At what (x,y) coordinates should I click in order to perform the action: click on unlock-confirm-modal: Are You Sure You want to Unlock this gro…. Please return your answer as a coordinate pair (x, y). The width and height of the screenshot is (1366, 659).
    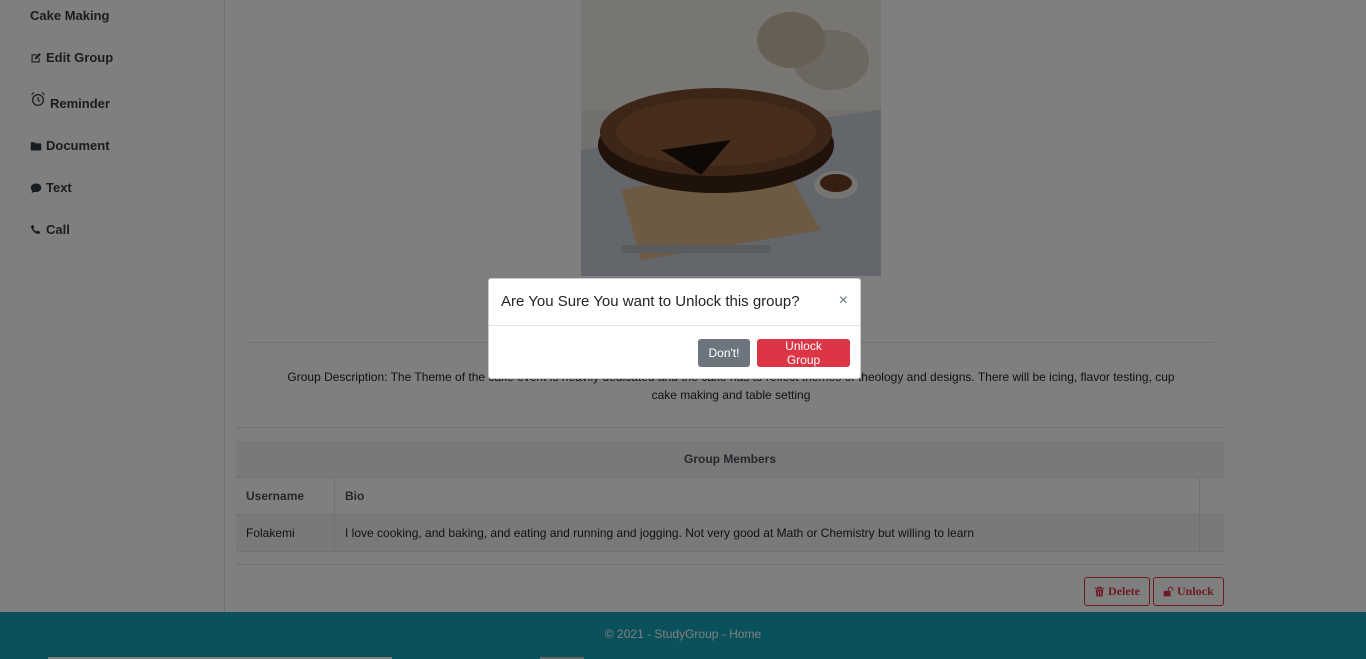
    Looking at the image, I should click on (674, 328).